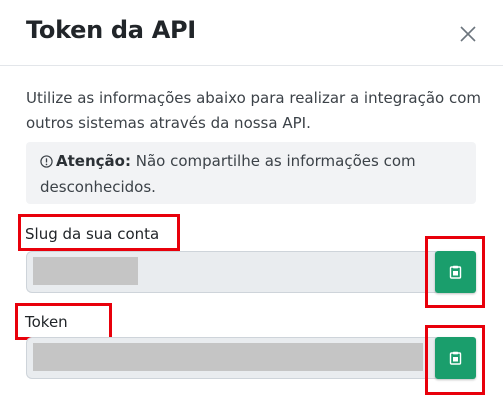  I want to click on slug-redacted-value, so click(85, 271).